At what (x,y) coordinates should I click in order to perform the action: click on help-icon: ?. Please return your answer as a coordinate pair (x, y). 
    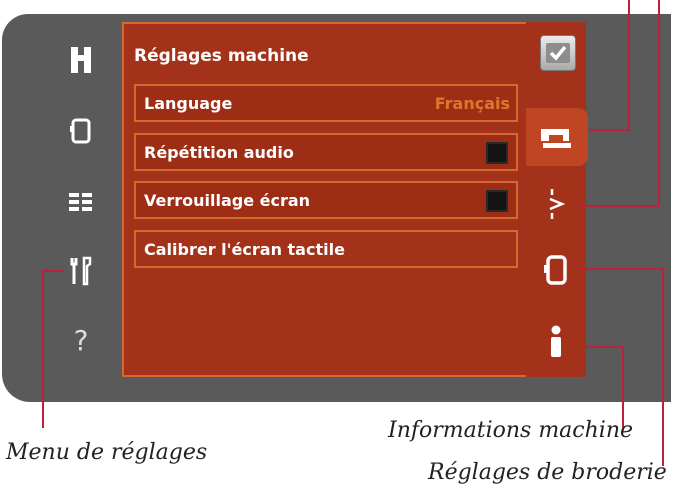
    Looking at the image, I should click on (81, 340).